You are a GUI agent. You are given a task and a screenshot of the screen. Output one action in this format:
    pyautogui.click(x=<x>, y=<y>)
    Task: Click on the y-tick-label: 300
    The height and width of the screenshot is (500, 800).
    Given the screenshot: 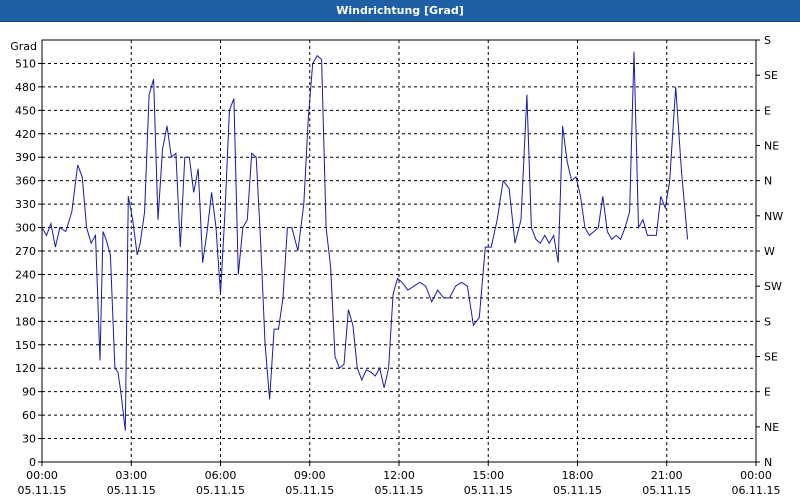 What is the action you would take?
    pyautogui.click(x=25, y=228)
    